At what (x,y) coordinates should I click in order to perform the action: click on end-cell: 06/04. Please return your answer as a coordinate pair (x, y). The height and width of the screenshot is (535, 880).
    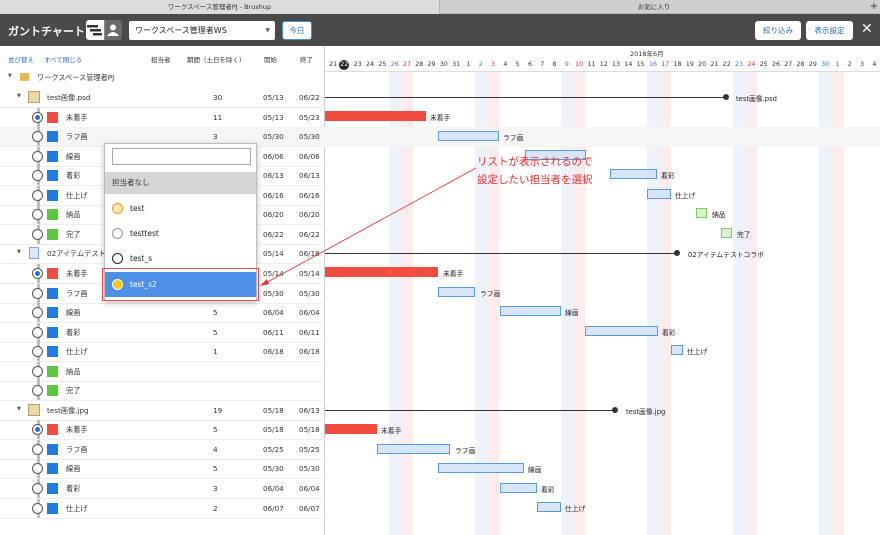
    Looking at the image, I should click on (309, 488).